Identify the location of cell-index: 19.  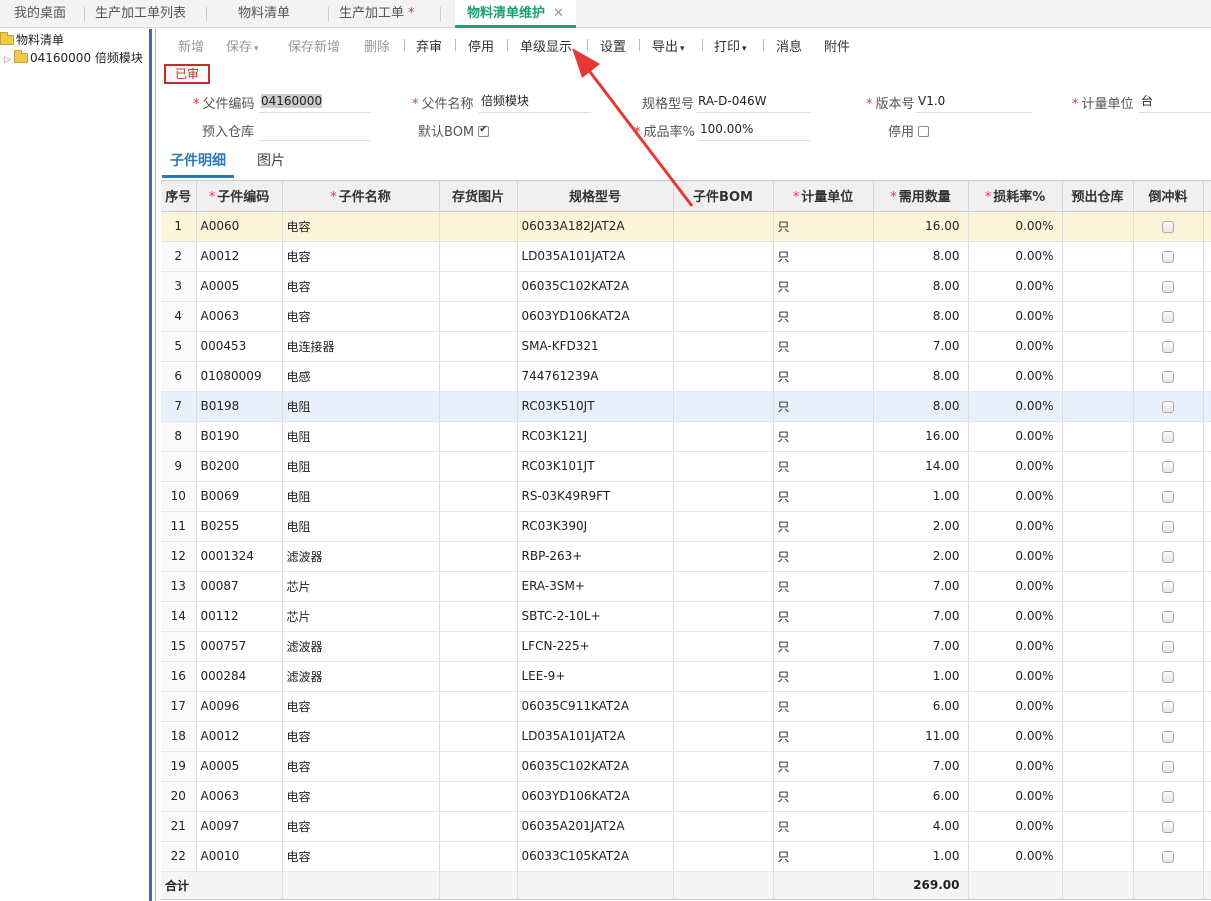
(179, 766).